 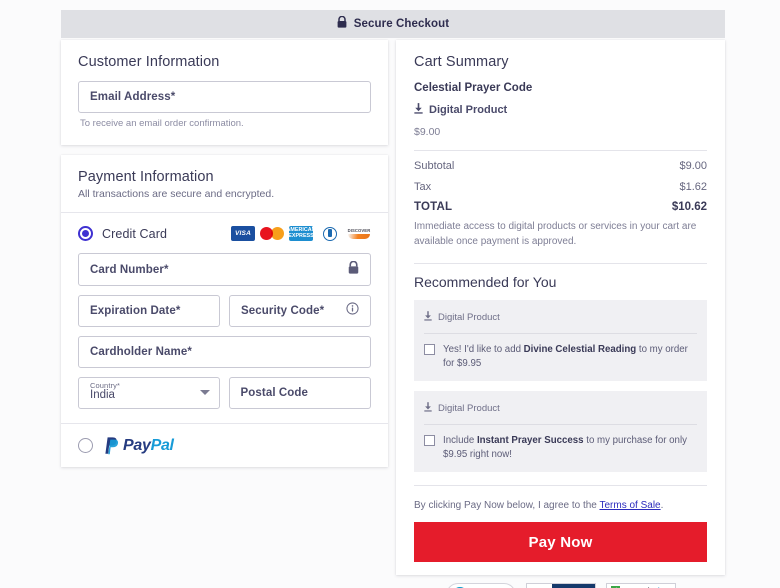 What do you see at coordinates (224, 445) in the screenshot?
I see `paypal-method-row: PayPal` at bounding box center [224, 445].